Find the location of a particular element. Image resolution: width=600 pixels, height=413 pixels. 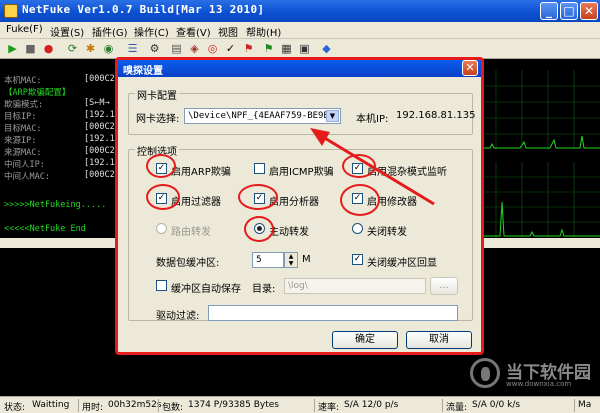

menu-plugins: 插件(G) is located at coordinates (110, 31).